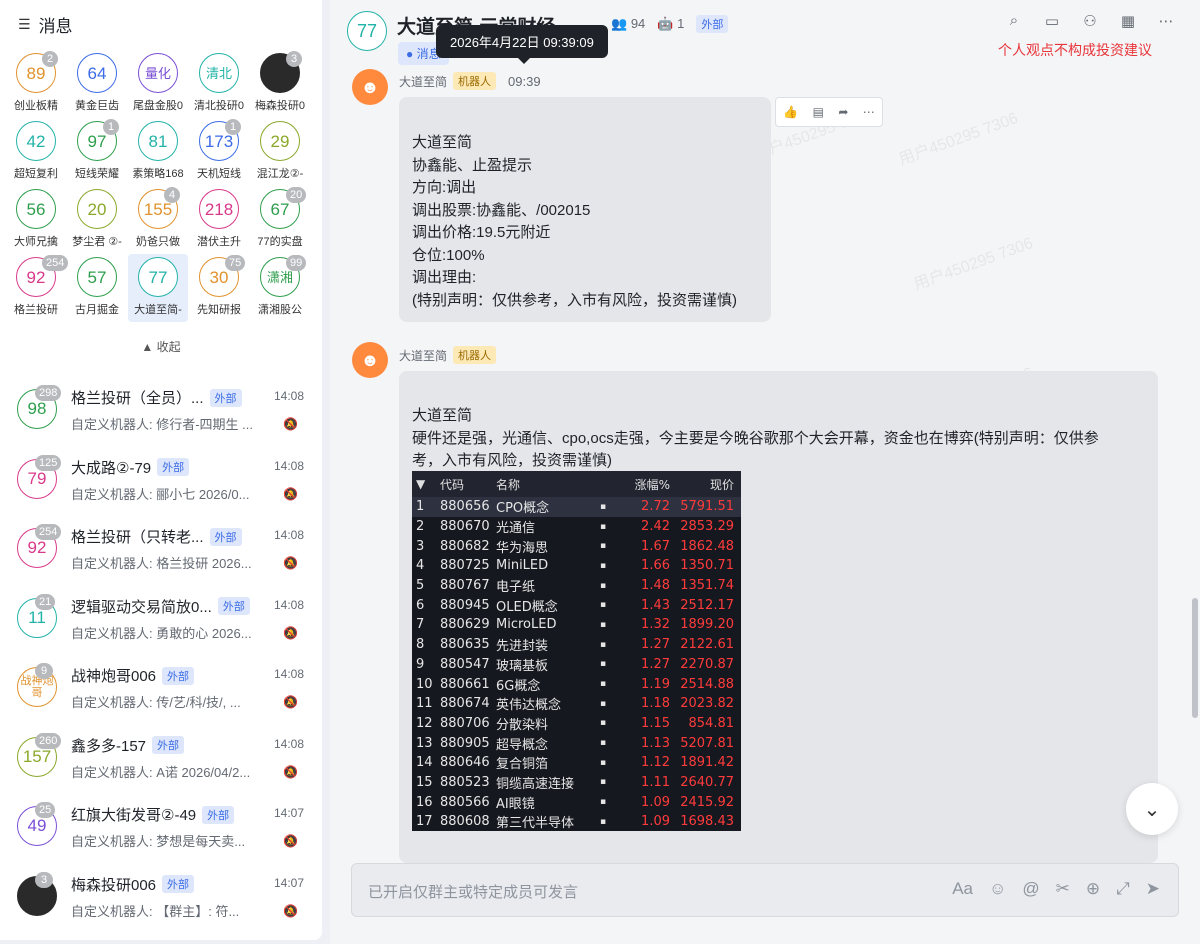 The height and width of the screenshot is (944, 1200). What do you see at coordinates (158, 220) in the screenshot?
I see `pinned-group-item: 155 4 奶爸只做` at bounding box center [158, 220].